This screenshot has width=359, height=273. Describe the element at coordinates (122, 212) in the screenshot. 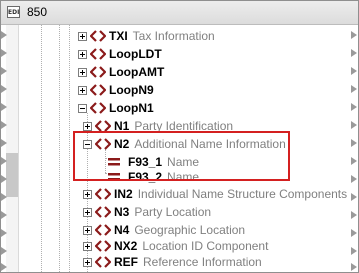

I see `segment-name: N3` at that location.